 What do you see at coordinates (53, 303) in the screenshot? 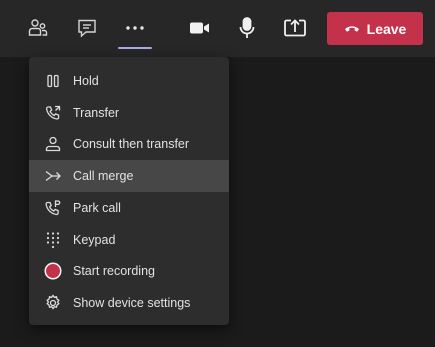
I see `settings-gear-icon` at bounding box center [53, 303].